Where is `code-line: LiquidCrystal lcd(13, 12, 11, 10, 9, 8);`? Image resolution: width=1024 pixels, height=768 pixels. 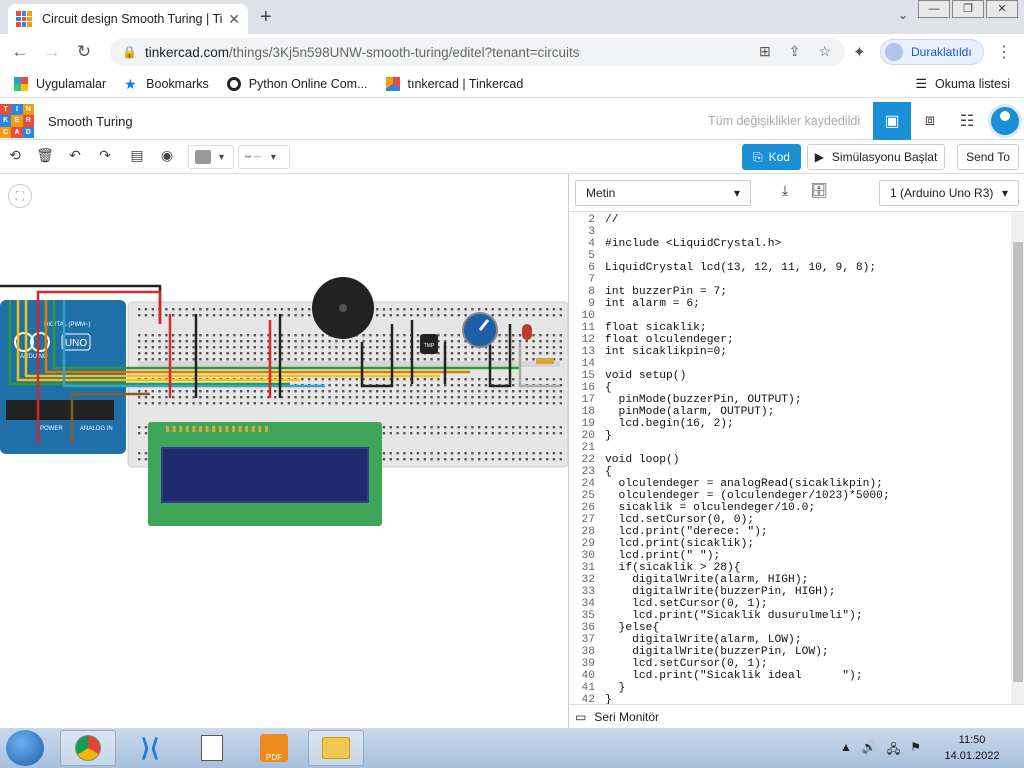 code-line: LiquidCrystal lcd(13, 12, 11, 10, 9, 8); is located at coordinates (740, 268).